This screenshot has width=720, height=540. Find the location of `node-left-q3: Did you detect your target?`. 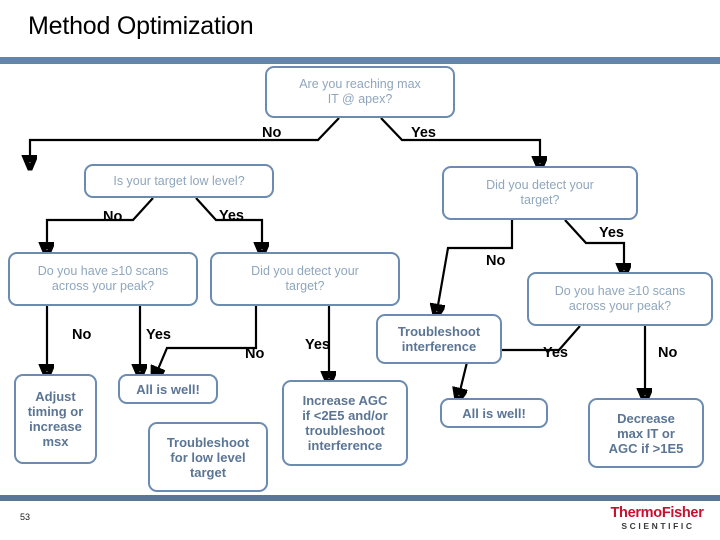

node-left-q3: Did you detect your target? is located at coordinates (305, 279).